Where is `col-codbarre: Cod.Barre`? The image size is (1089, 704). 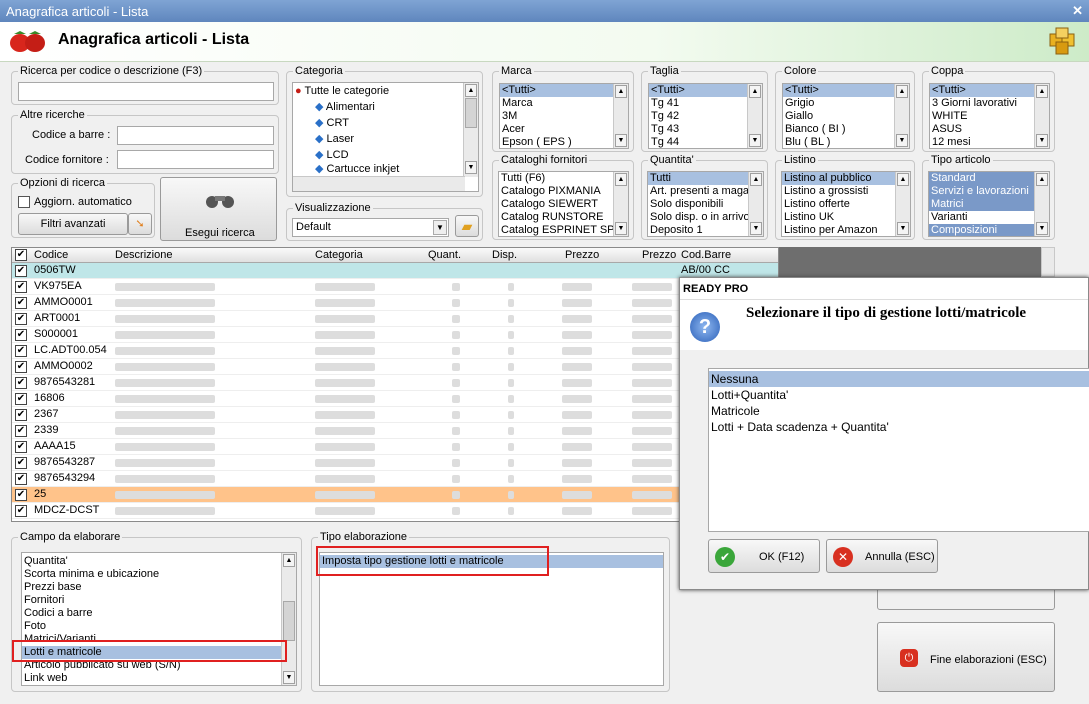
col-codbarre: Cod.Barre is located at coordinates (706, 255).